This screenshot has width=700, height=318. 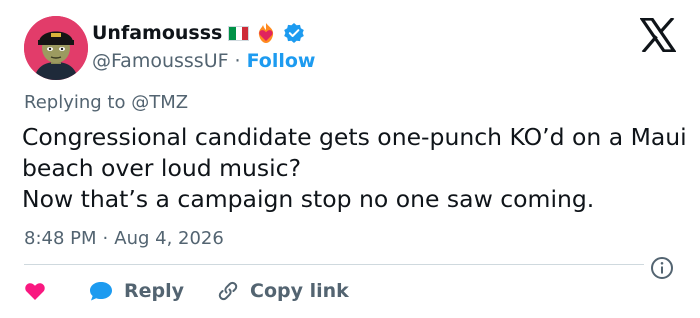 What do you see at coordinates (266, 33) in the screenshot?
I see `heart-on-fire-icon` at bounding box center [266, 33].